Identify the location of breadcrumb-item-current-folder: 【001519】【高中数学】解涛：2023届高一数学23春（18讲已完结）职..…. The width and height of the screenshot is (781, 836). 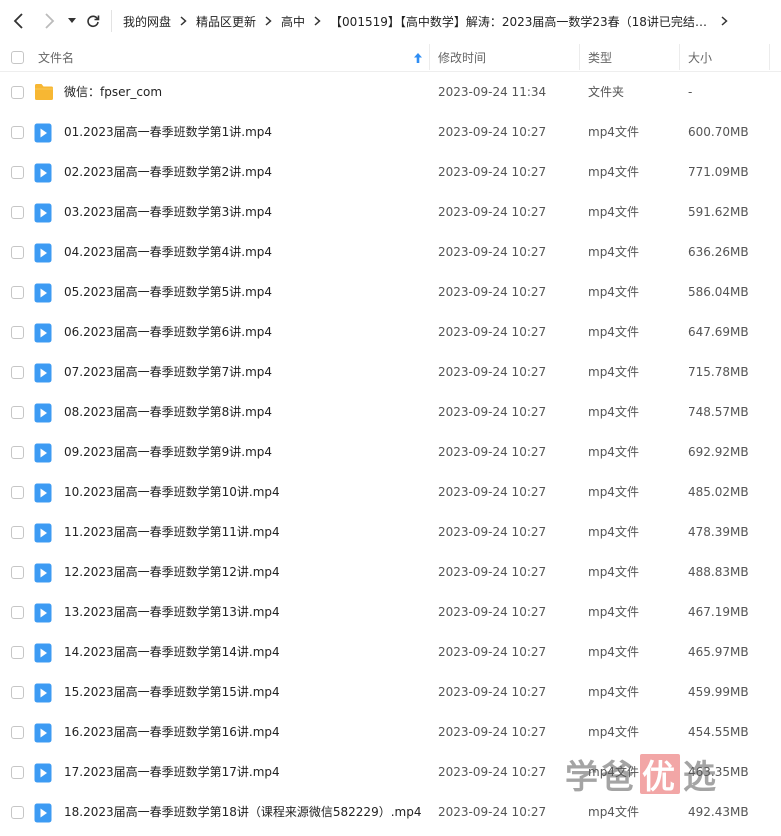
(521, 21).